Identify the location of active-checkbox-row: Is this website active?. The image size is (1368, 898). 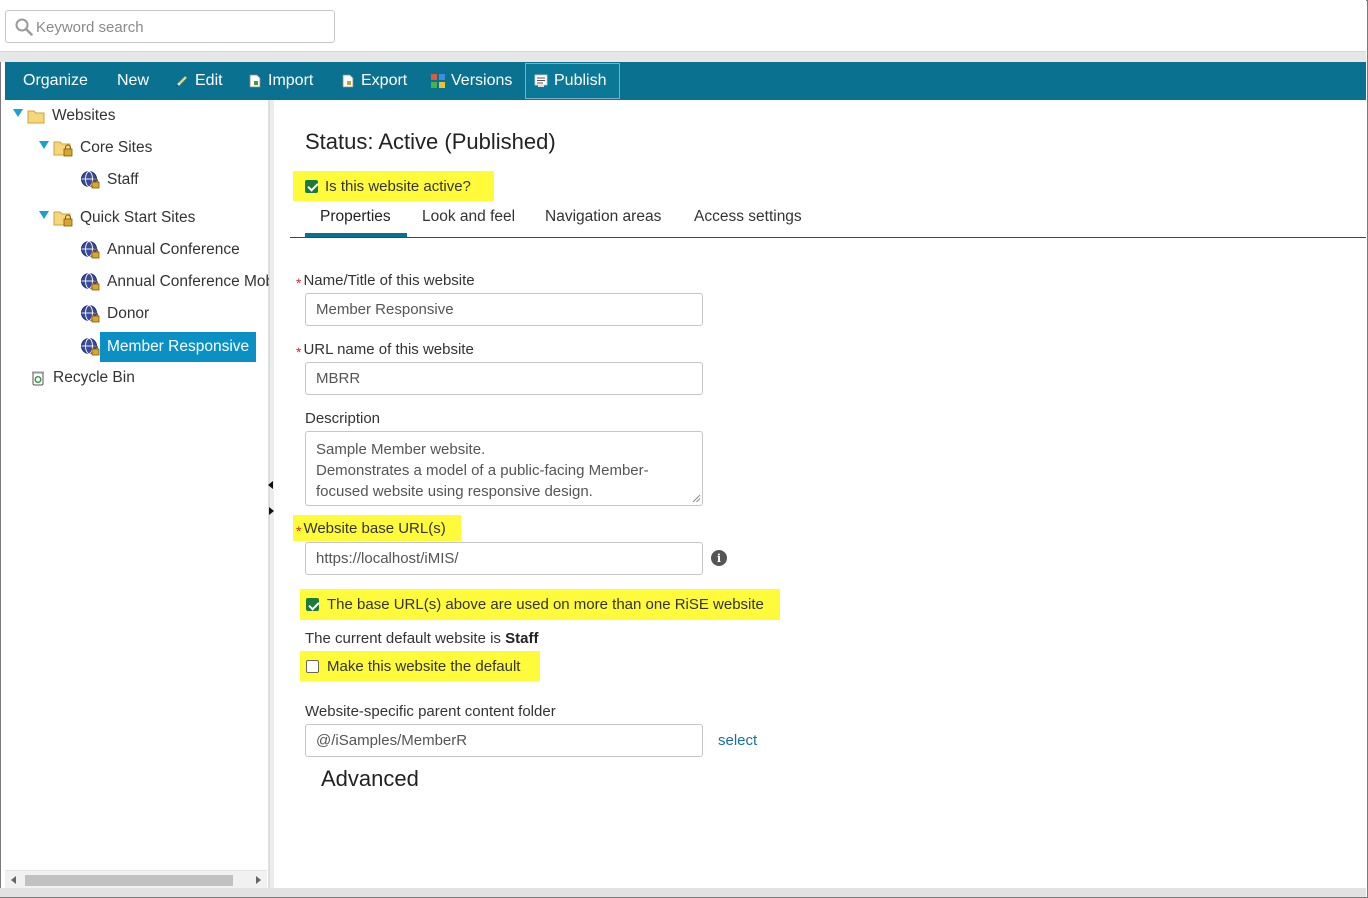
(393, 186).